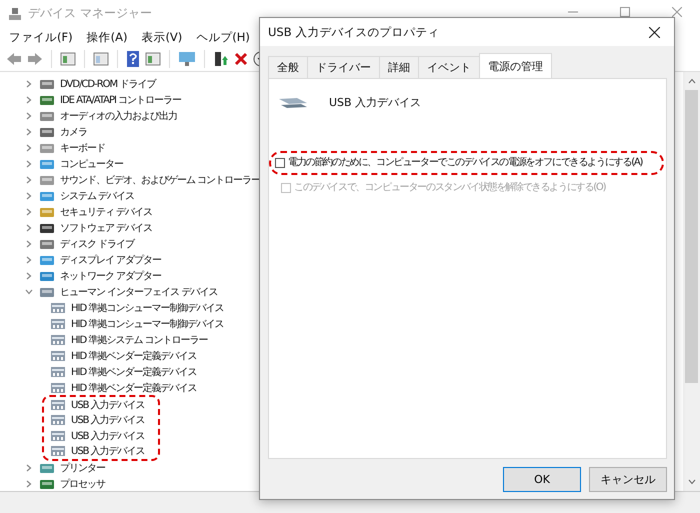  Describe the element at coordinates (101, 59) in the screenshot. I see `properties-icon` at that location.